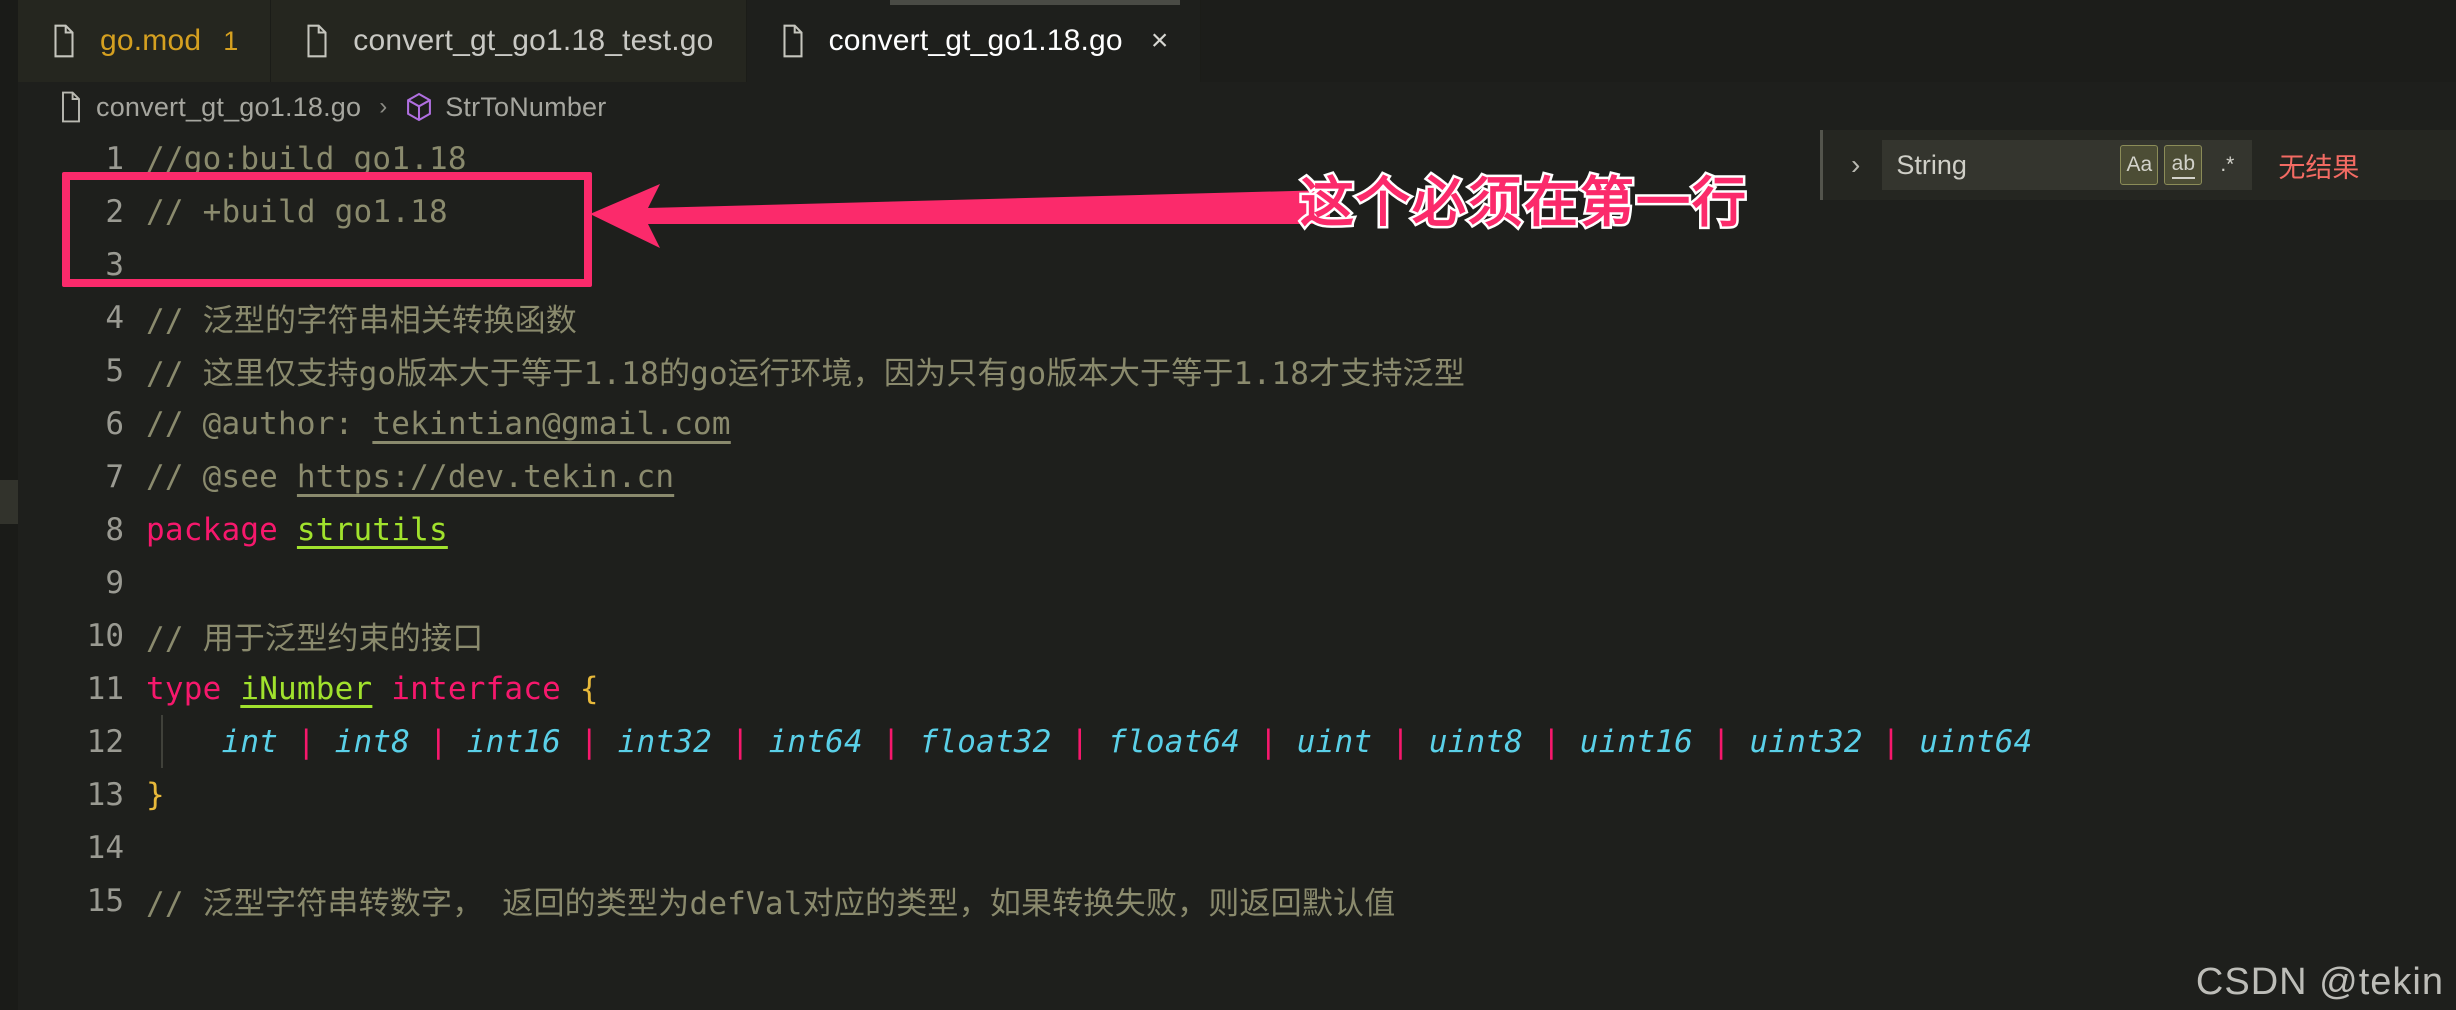 The image size is (2456, 1010). What do you see at coordinates (533, 40) in the screenshot?
I see `tab-label: convert_gt_go1.18_test.go` at bounding box center [533, 40].